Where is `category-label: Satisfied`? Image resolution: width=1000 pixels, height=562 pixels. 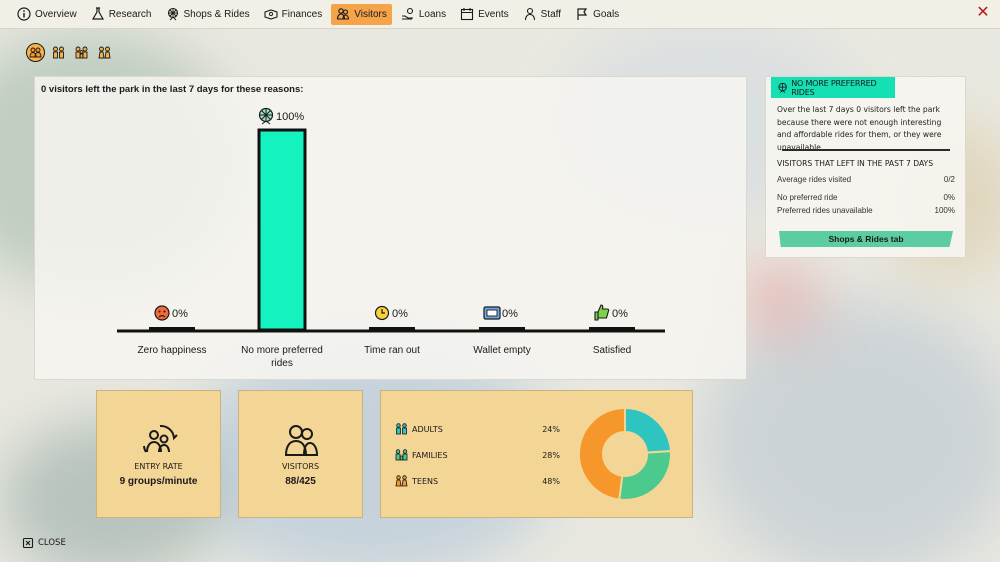
category-label: Satisfied is located at coordinates (612, 350).